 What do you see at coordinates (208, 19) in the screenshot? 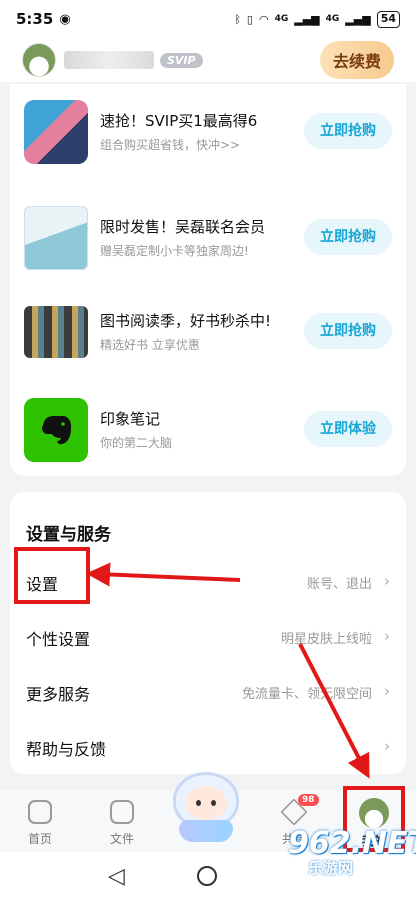
I see `status-bar: 5:35 ◉ ᛒ ▯ ◠ 4G ▂▄▆ 4G ▂▄▆ 54` at bounding box center [208, 19].